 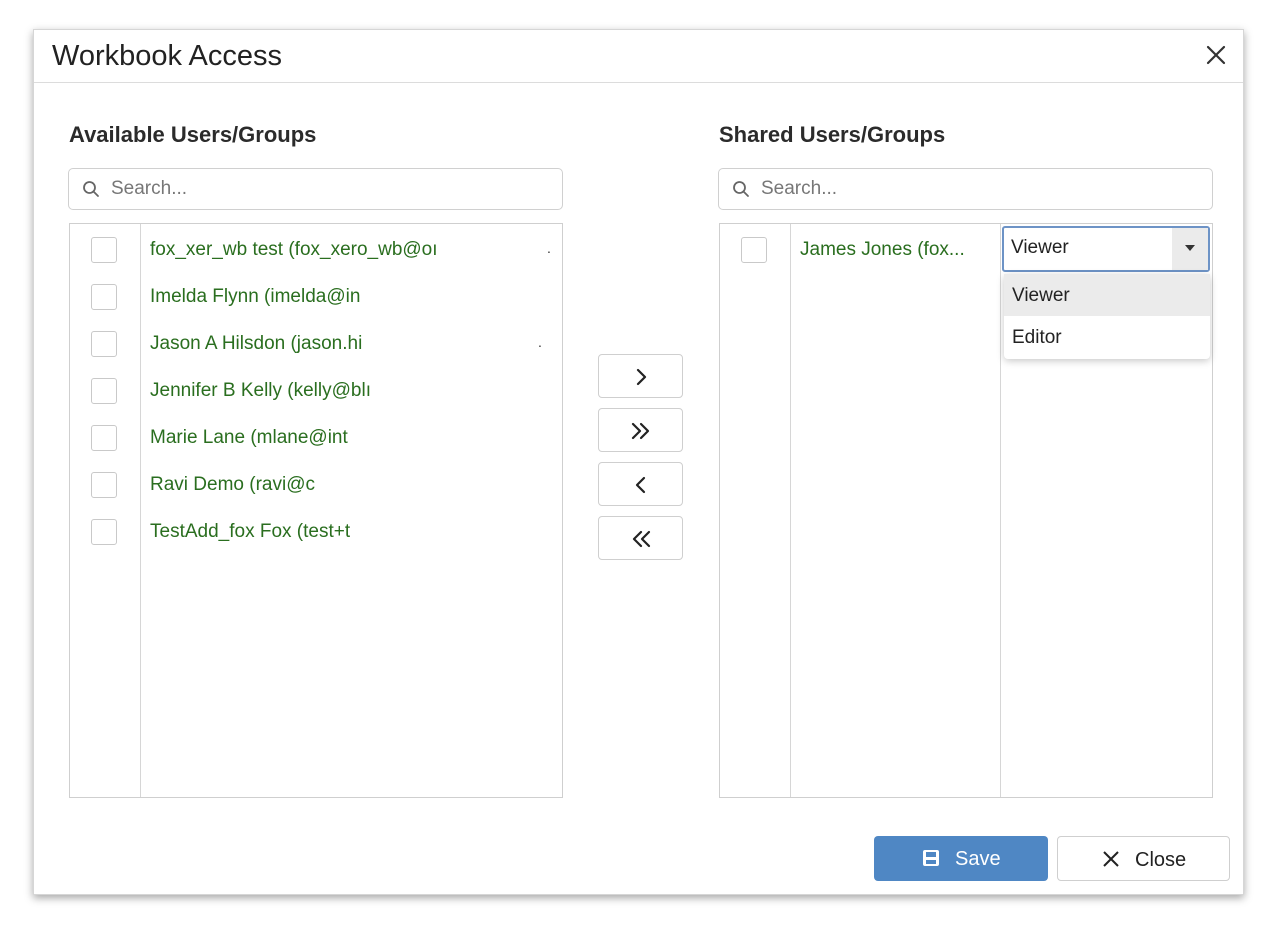 What do you see at coordinates (1107, 295) in the screenshot?
I see `role-option-viewer: Viewer` at bounding box center [1107, 295].